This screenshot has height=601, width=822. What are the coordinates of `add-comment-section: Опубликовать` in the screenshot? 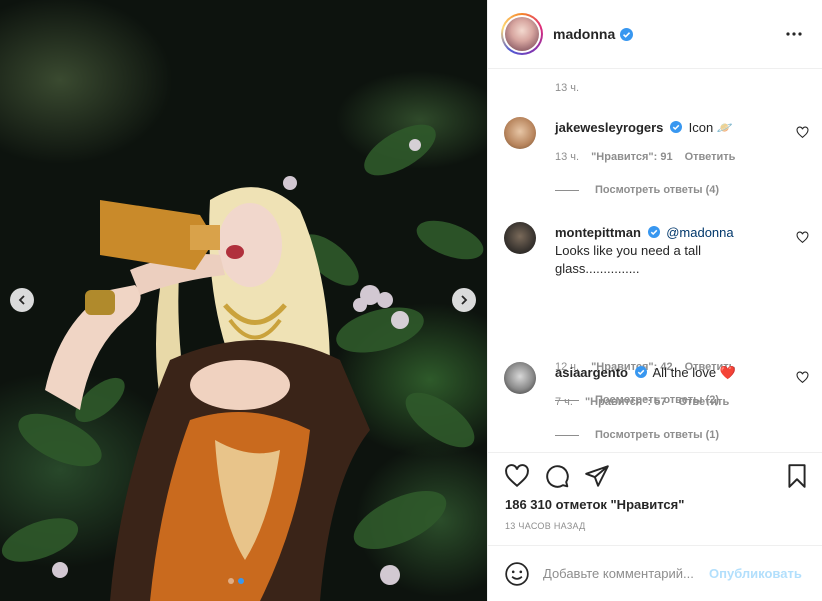 It's located at (655, 573).